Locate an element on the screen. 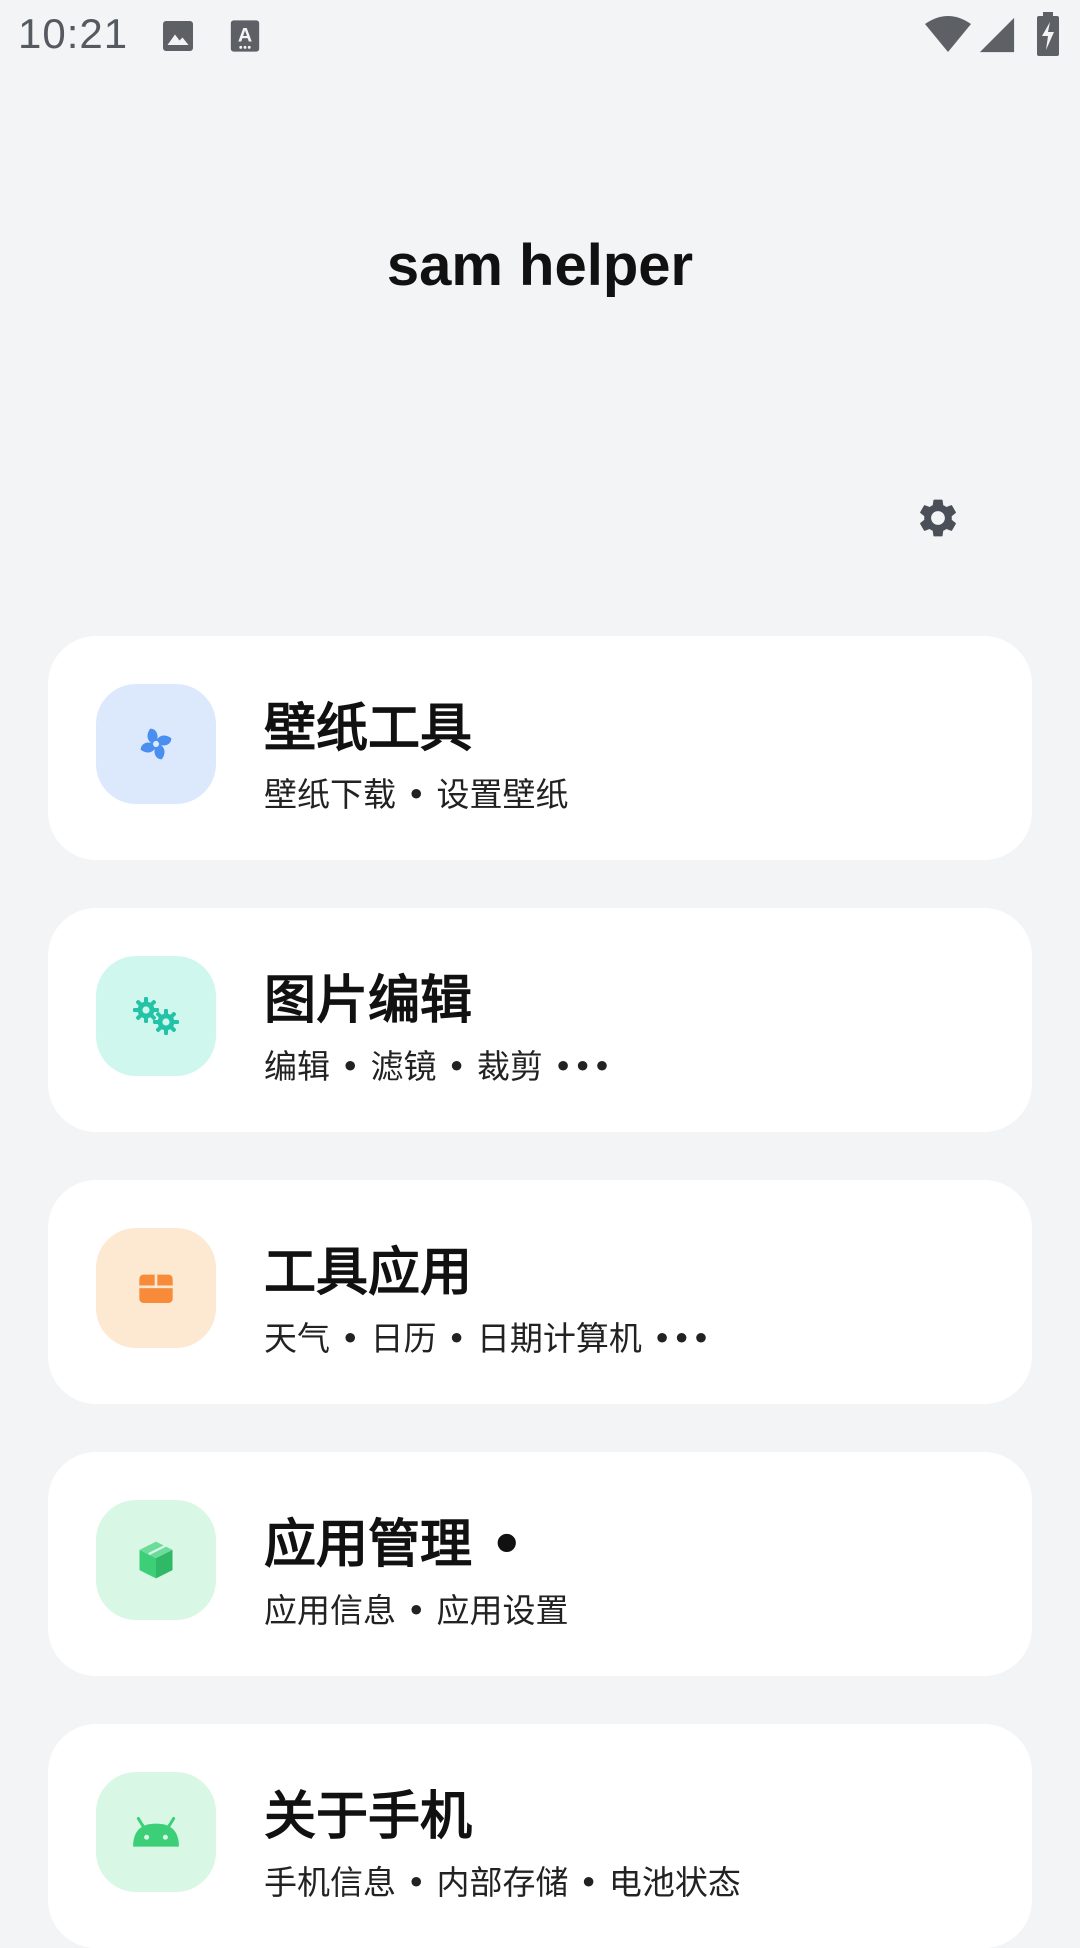 The image size is (1080, 1948). card-app-management: 应用管理 • 应用信息 • 应用设置 is located at coordinates (540, 1564).